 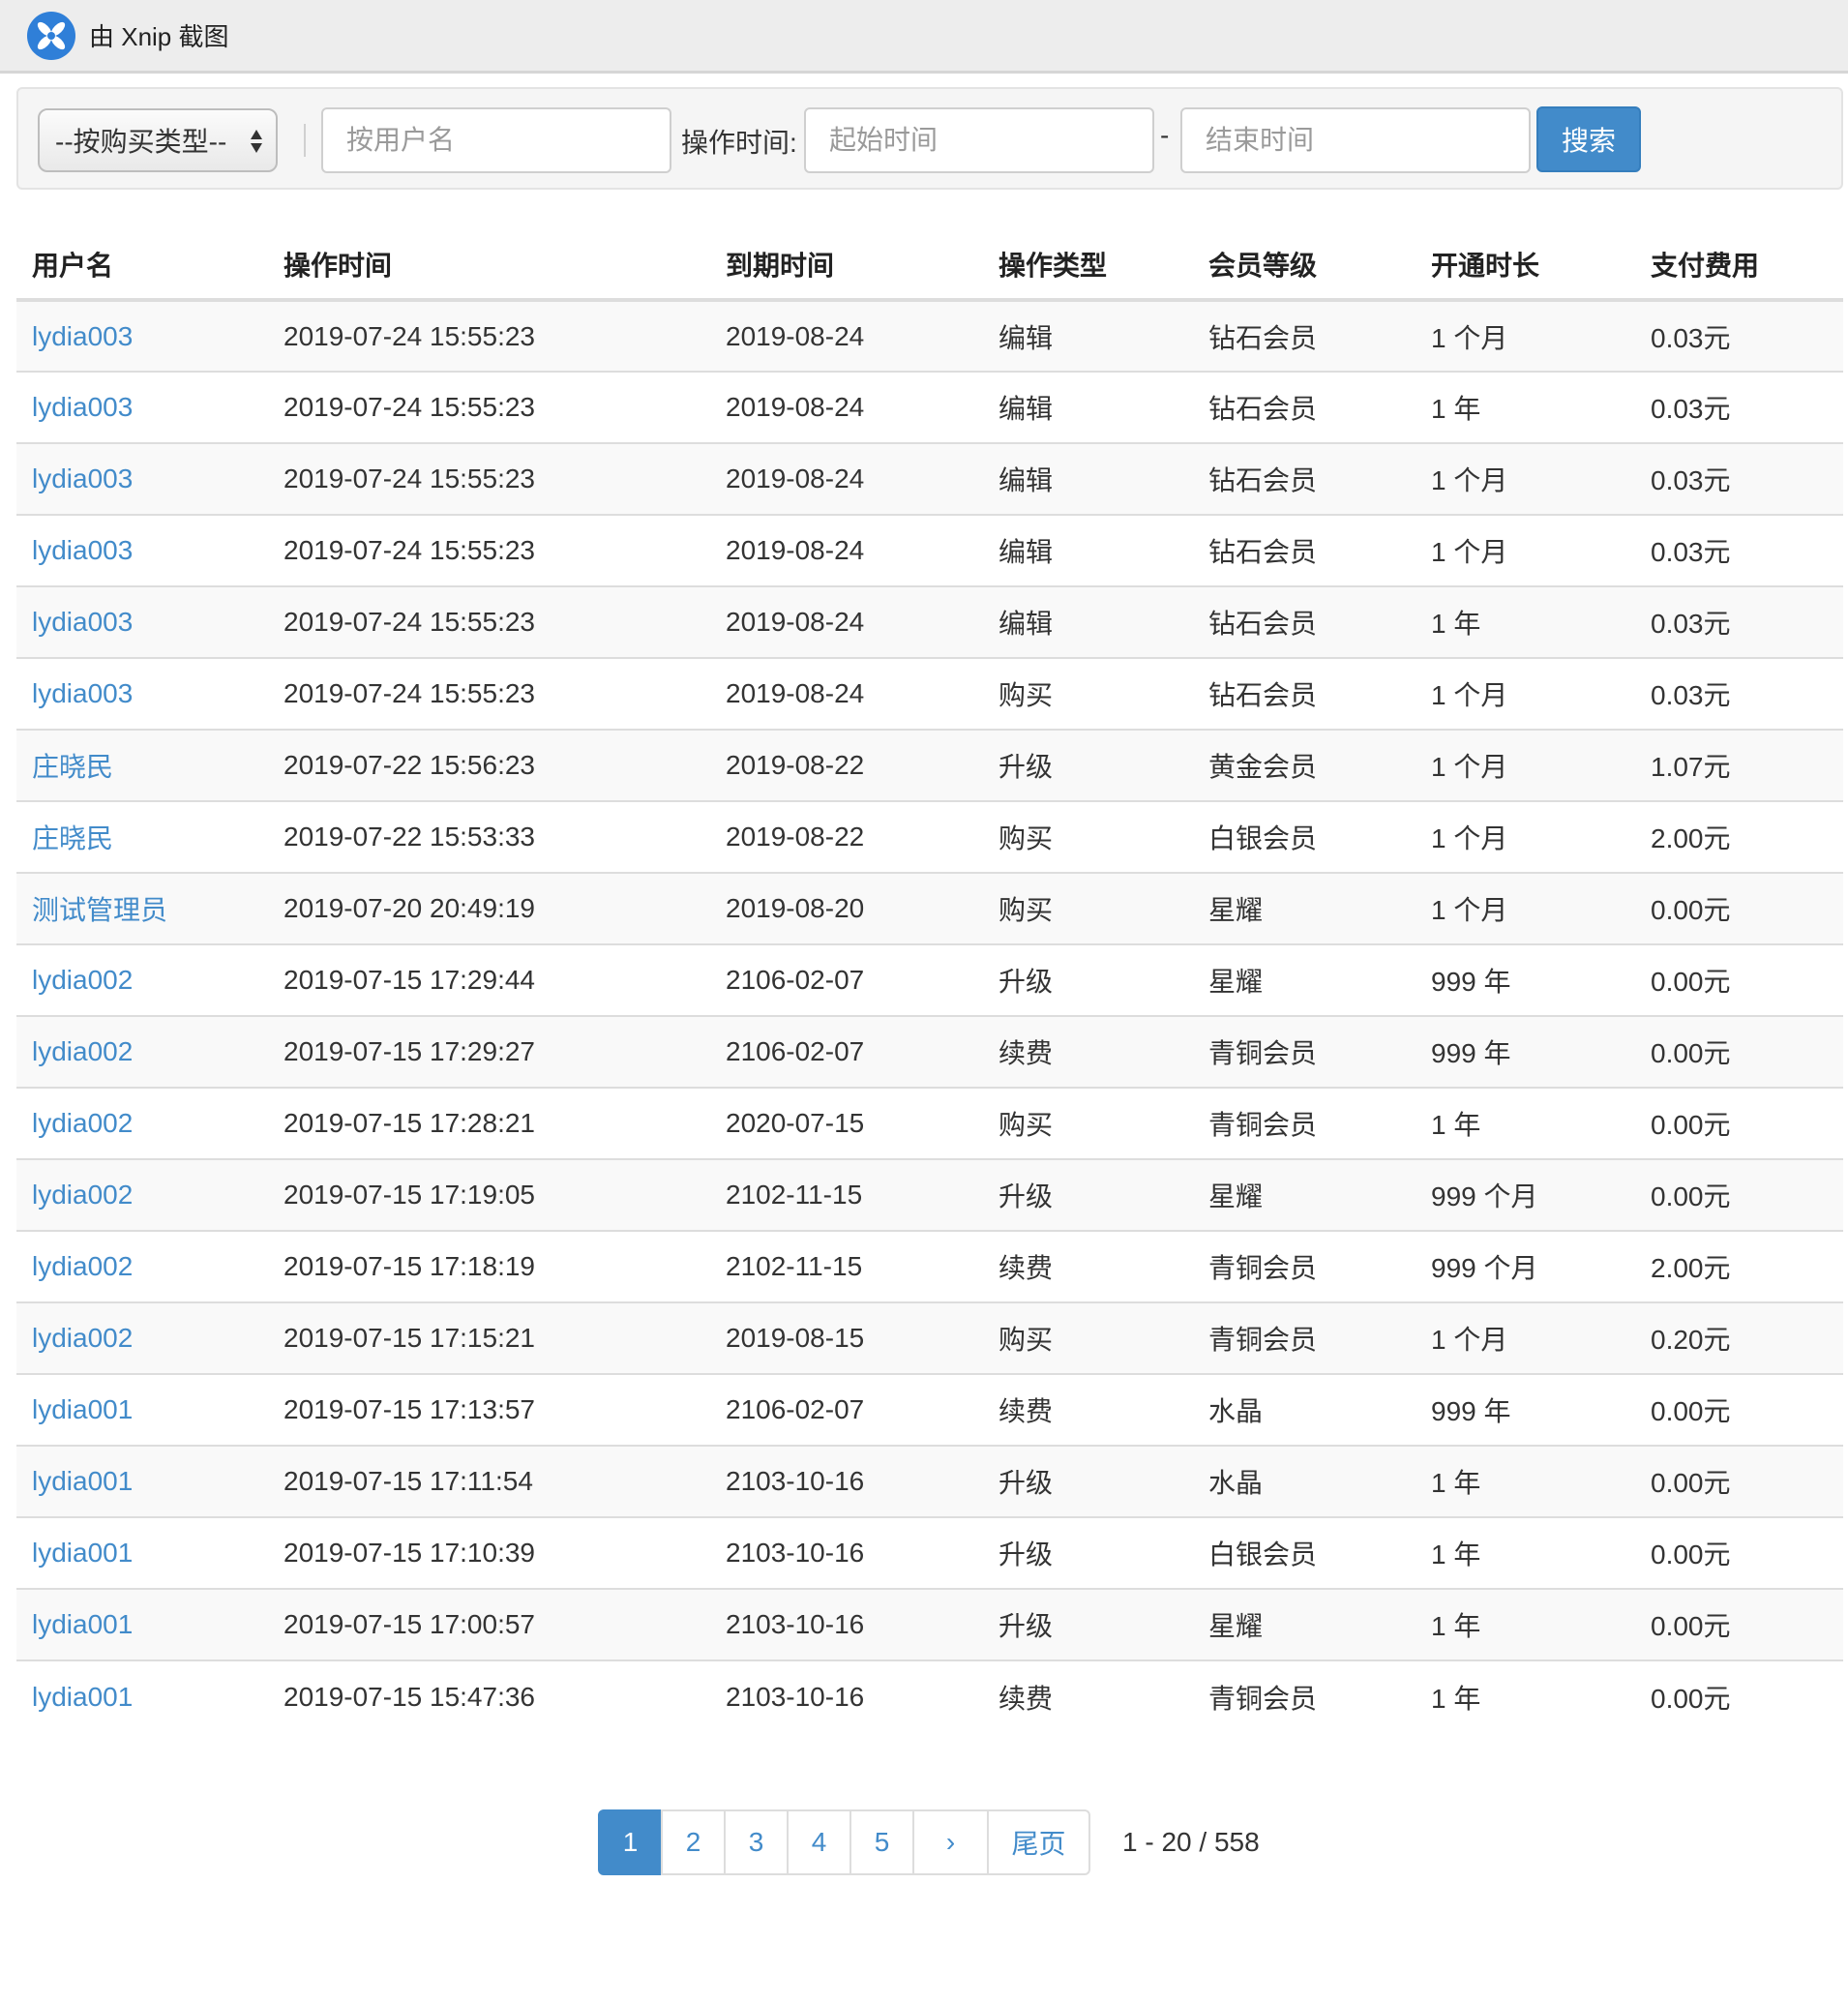 I want to click on pagination-summary: 1 - 20 / 558, so click(x=1191, y=1842).